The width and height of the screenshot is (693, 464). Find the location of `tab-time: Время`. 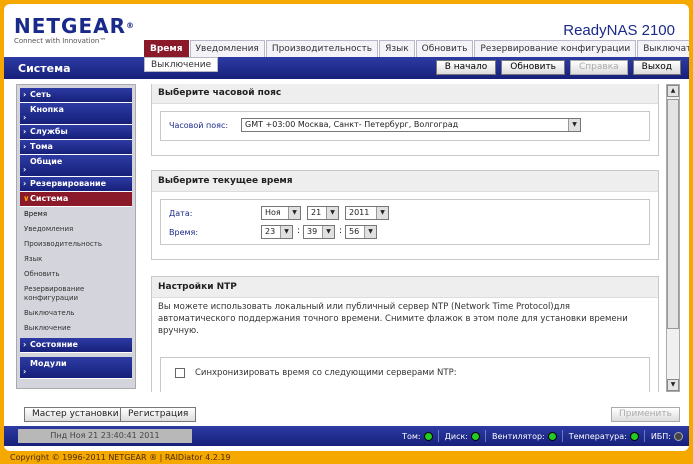

tab-time: Время is located at coordinates (166, 48).